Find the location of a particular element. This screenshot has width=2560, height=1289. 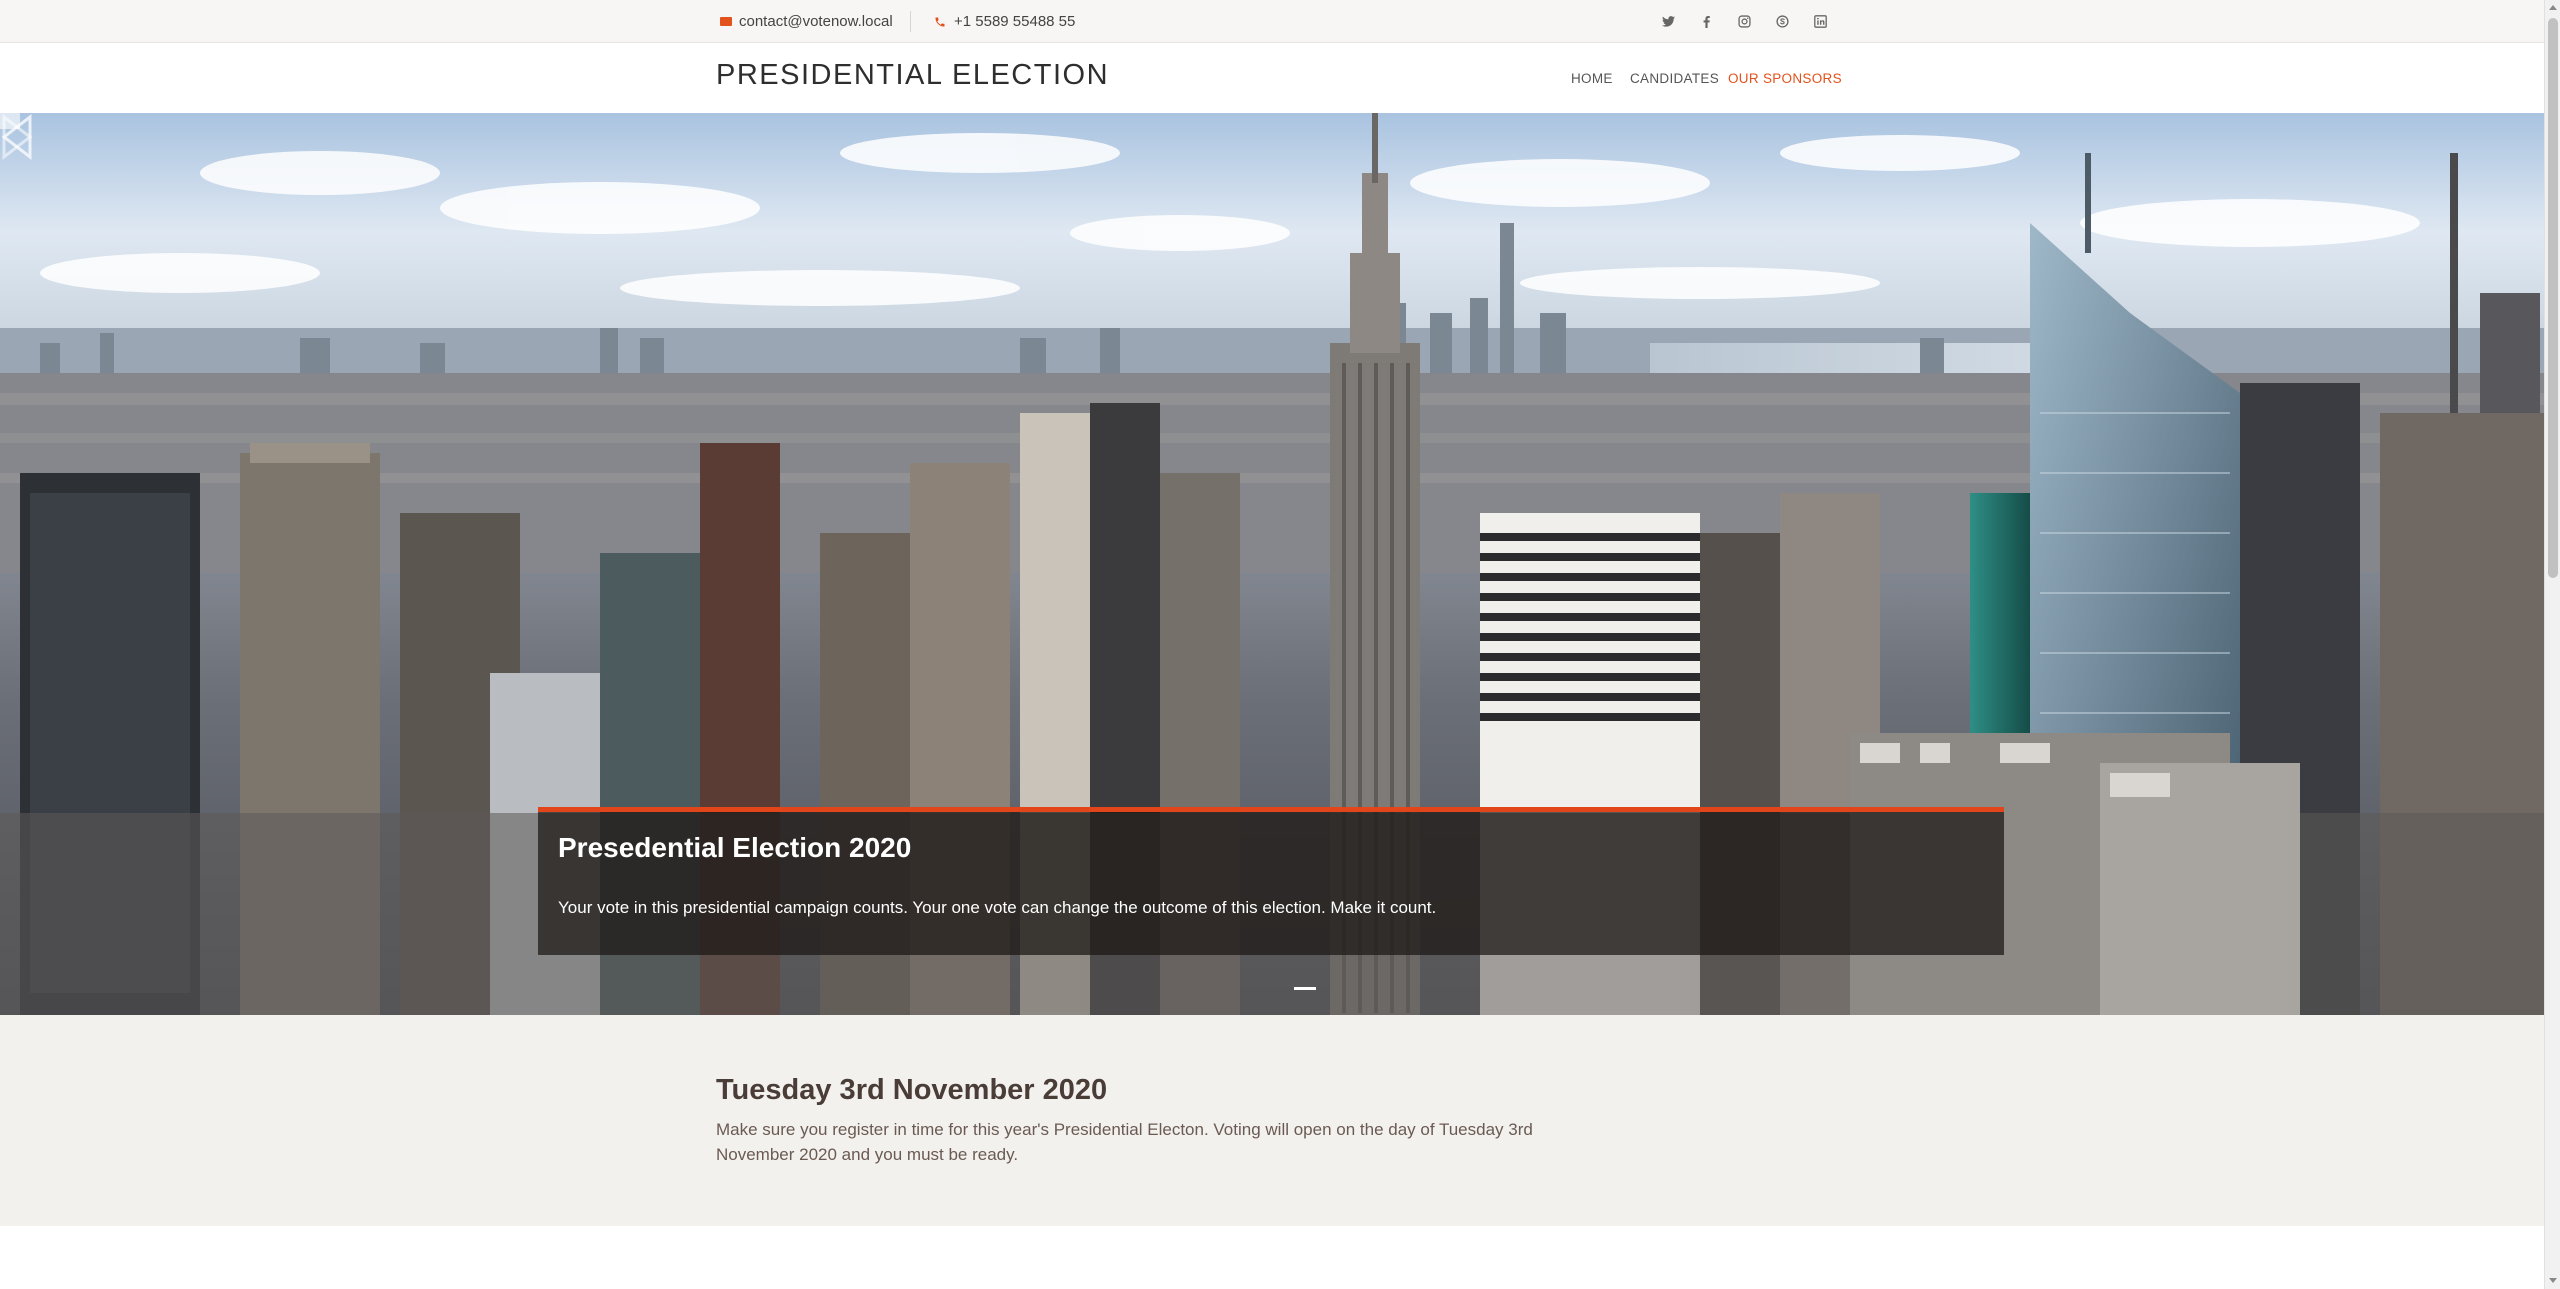

scroll-up-icon is located at coordinates (2553, 7).